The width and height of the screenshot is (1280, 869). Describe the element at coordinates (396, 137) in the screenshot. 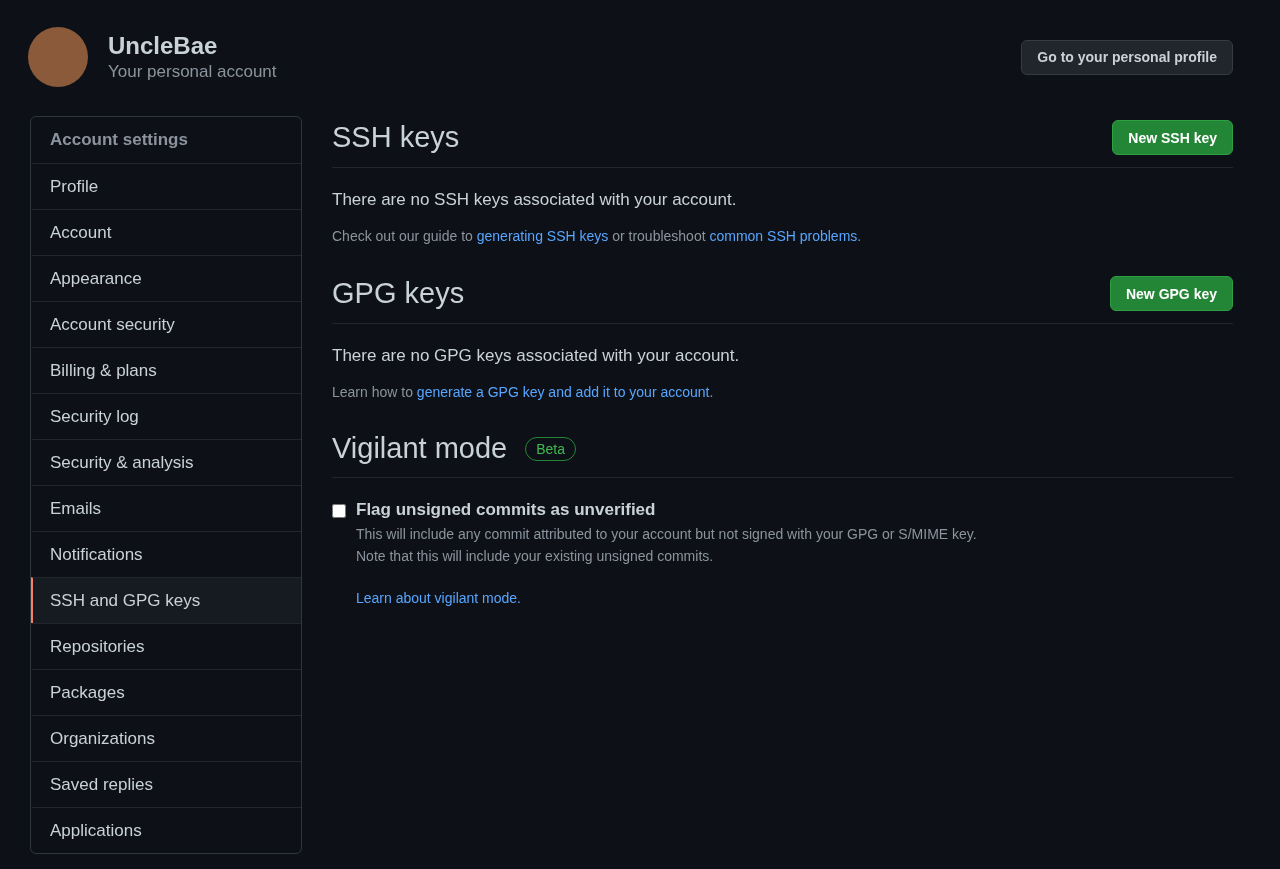

I see `section-heading: SSH keys` at that location.